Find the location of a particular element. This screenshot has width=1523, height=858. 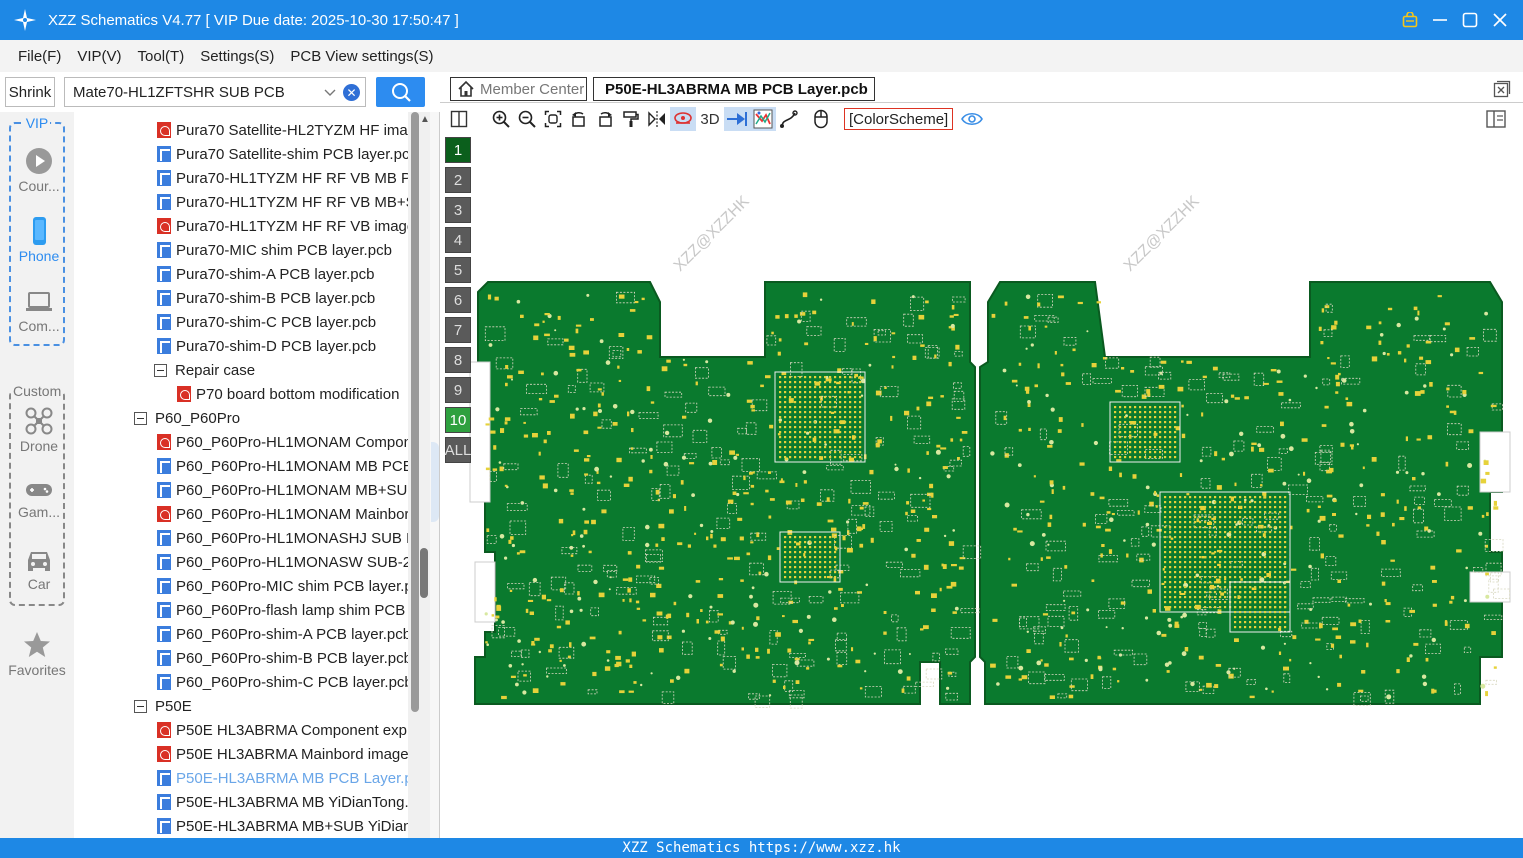

tree-file: P60_P60Pro-HL1MONAM MB+SUE is located at coordinates (282, 490).